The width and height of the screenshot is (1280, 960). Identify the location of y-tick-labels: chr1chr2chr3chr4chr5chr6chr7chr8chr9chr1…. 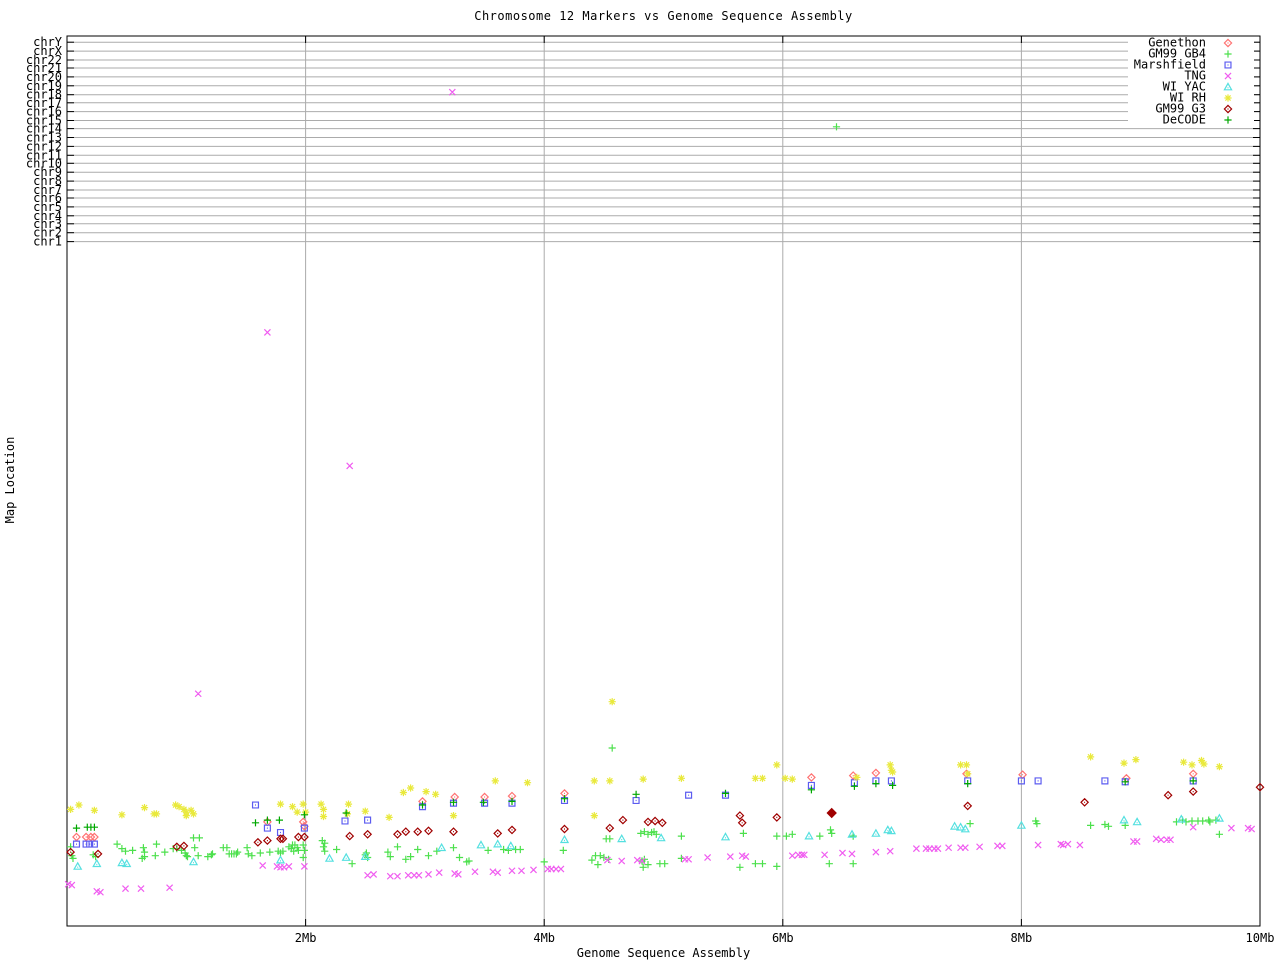
(44, 141).